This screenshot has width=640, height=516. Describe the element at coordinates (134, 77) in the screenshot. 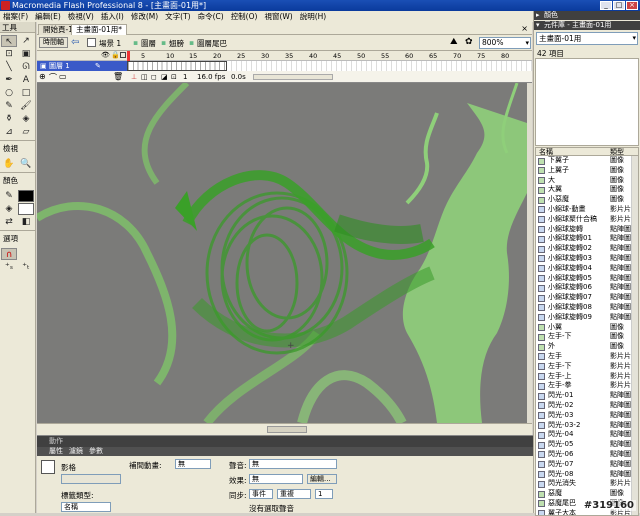

I see `center-frame-icon: ⊥` at that location.